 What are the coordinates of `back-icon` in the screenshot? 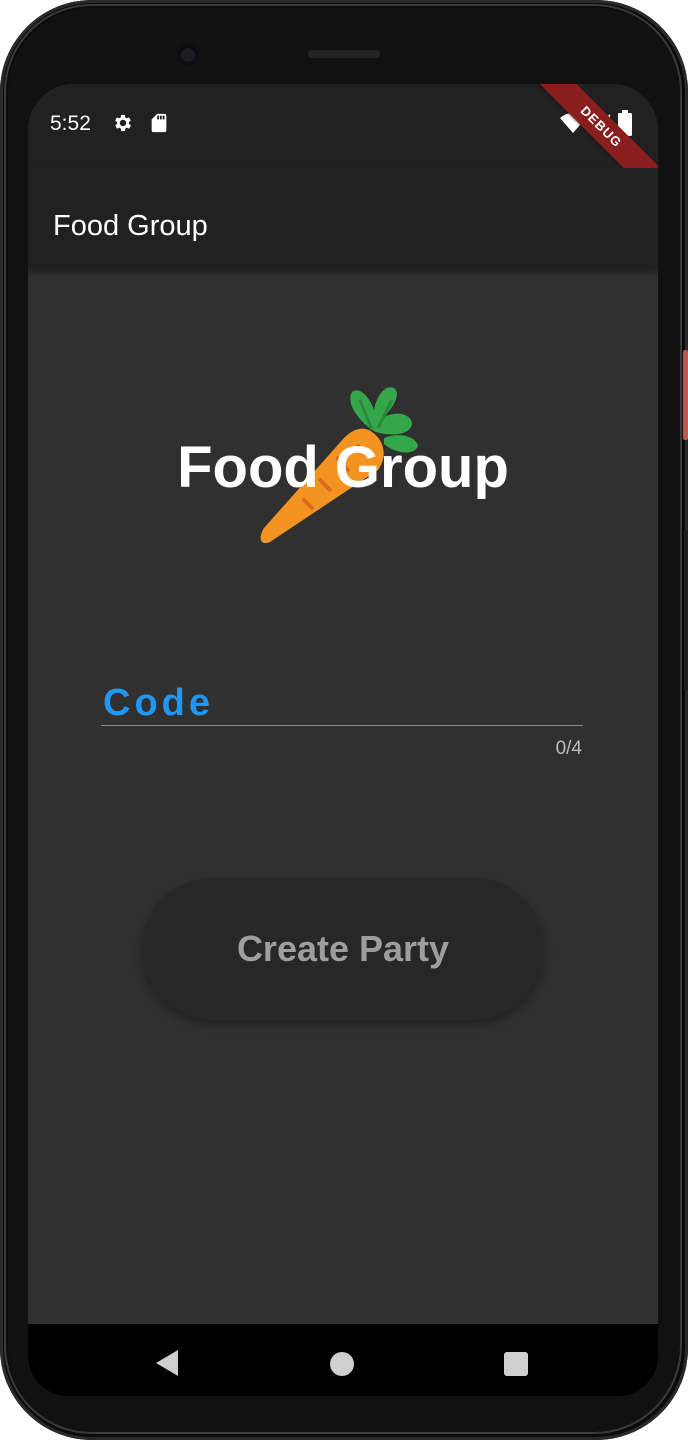 It's located at (168, 1363).